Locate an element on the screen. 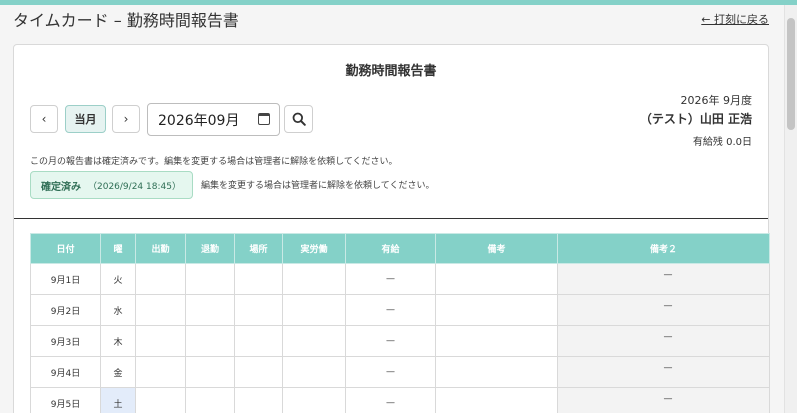 Image resolution: width=797 pixels, height=413 pixels. header-memo: 備考 is located at coordinates (496, 248).